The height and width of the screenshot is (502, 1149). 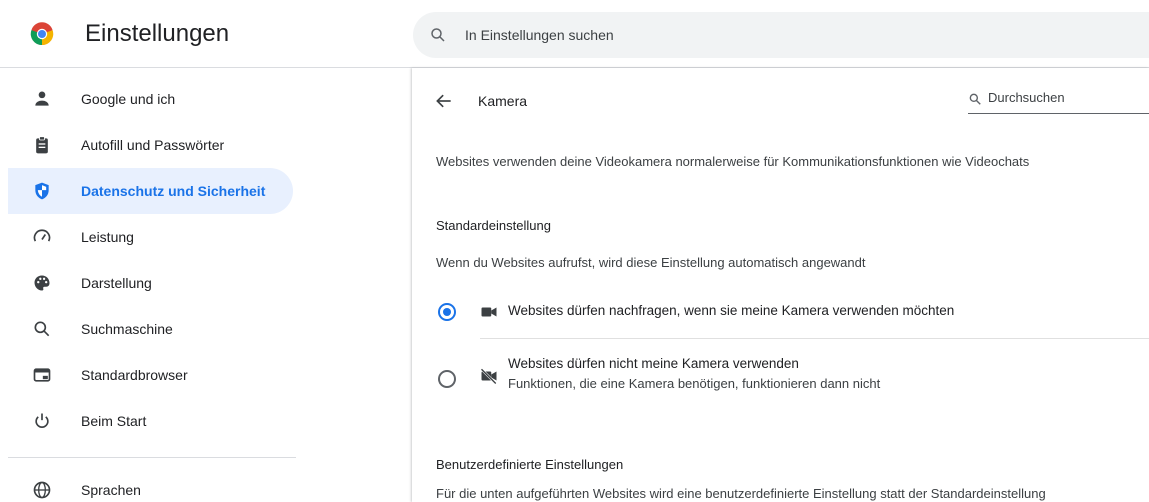 What do you see at coordinates (150, 237) in the screenshot?
I see `sidebar-item-leistung: Leistung` at bounding box center [150, 237].